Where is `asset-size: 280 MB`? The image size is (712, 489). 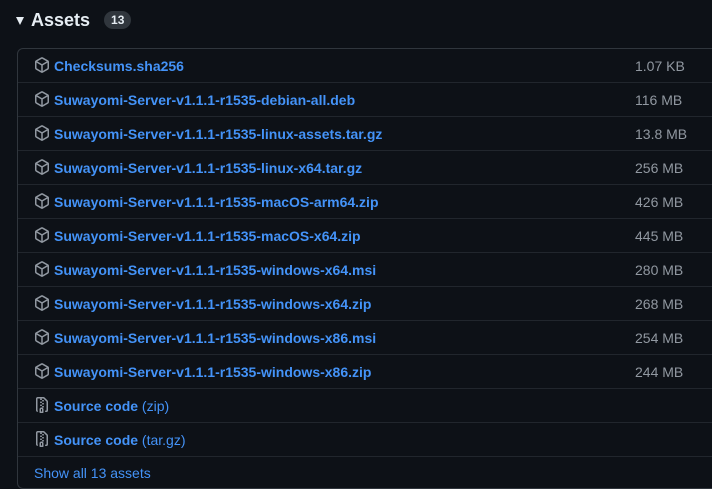
asset-size: 280 MB is located at coordinates (659, 269).